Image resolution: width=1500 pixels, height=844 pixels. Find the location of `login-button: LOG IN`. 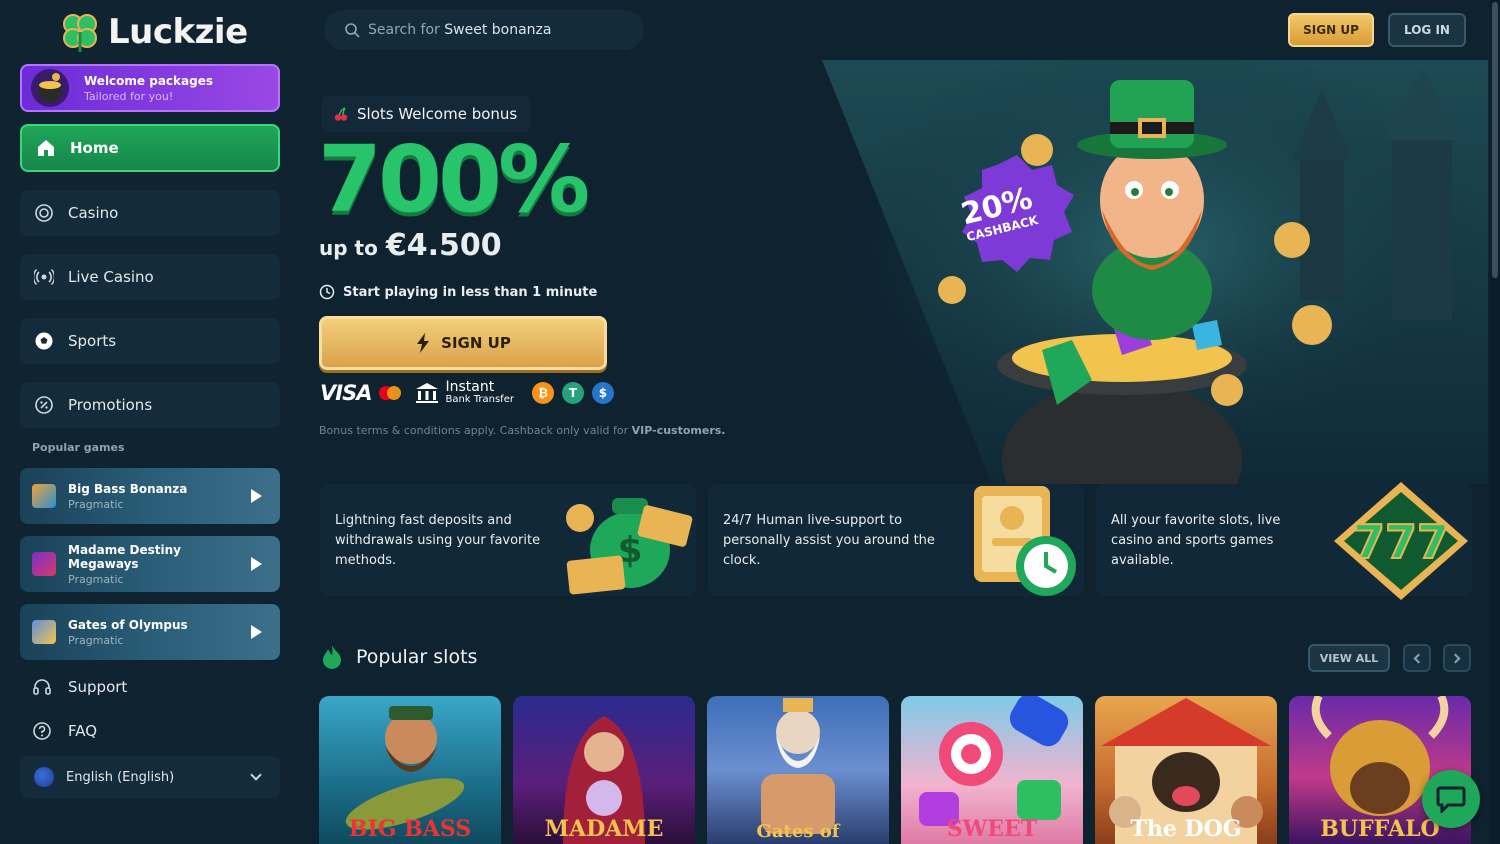

login-button: LOG IN is located at coordinates (1427, 30).